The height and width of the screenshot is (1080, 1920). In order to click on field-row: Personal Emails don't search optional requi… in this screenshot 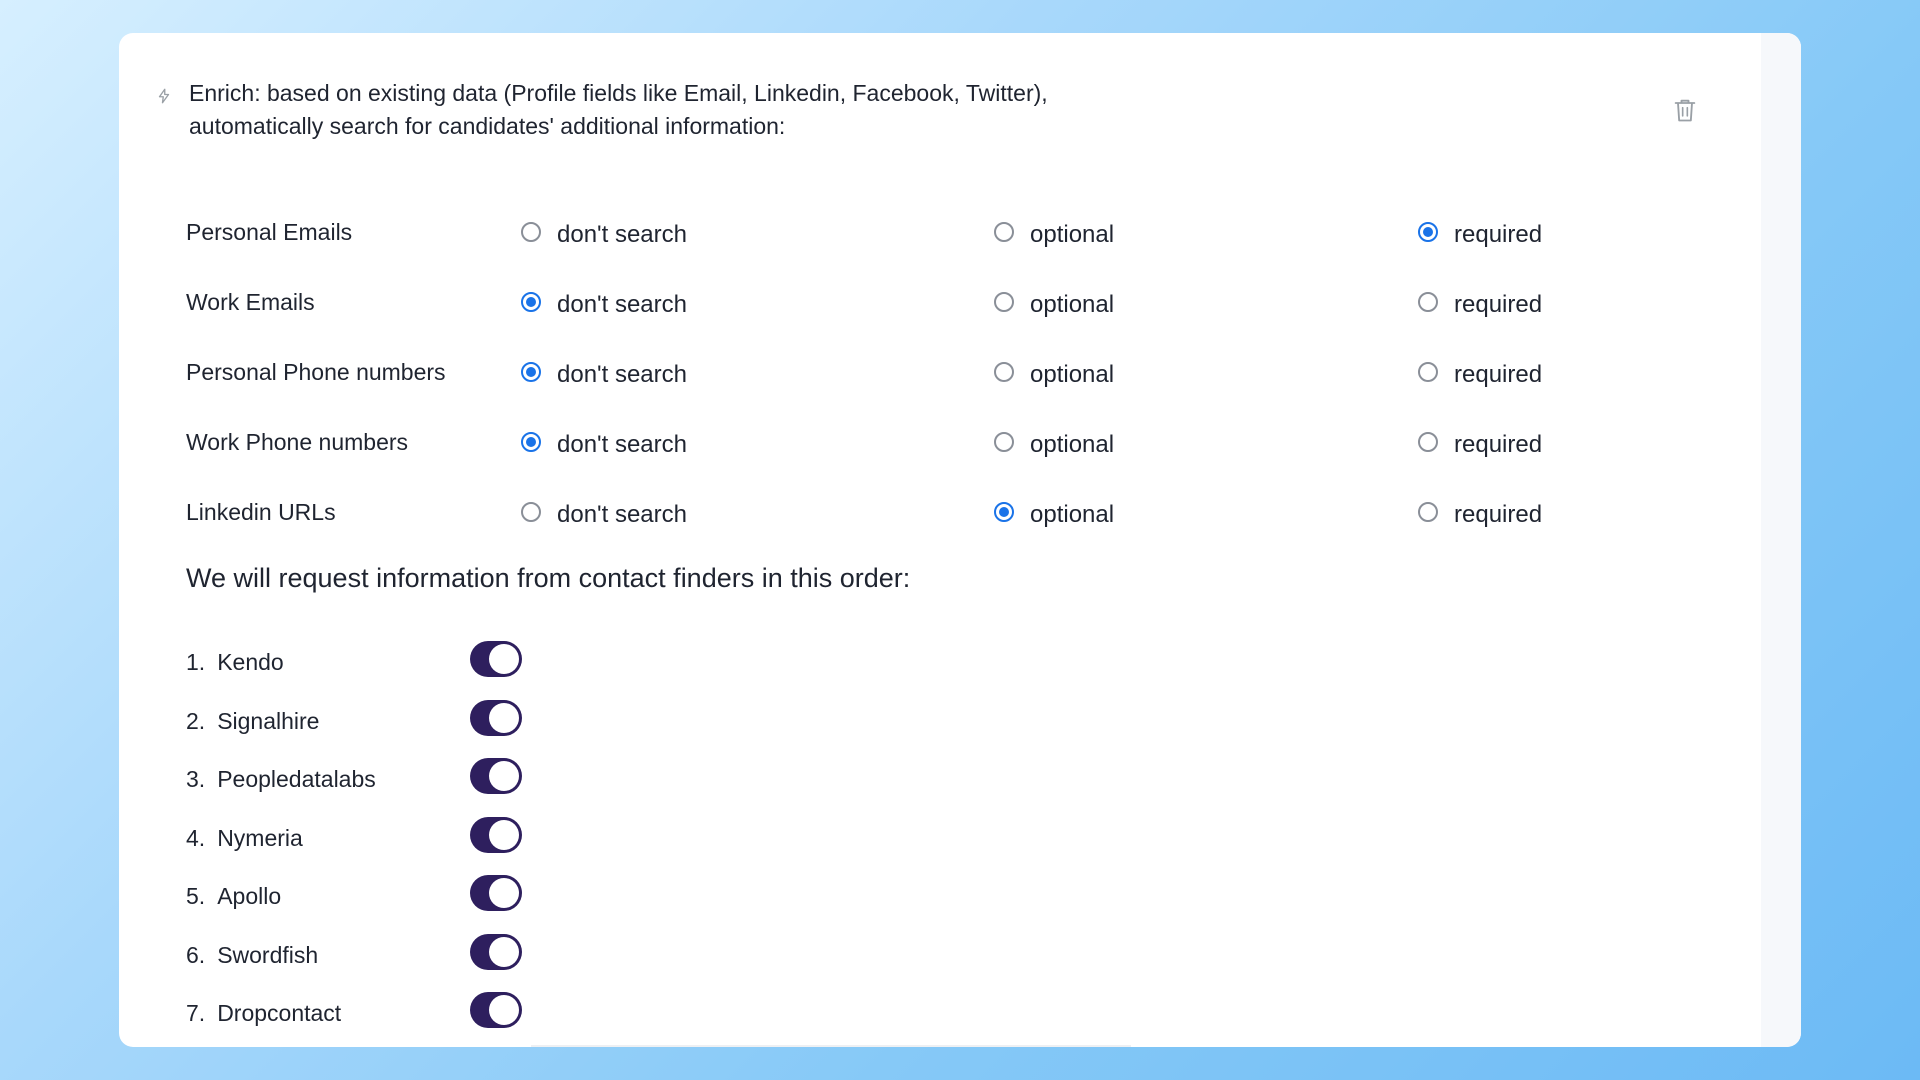, I will do `click(936, 246)`.